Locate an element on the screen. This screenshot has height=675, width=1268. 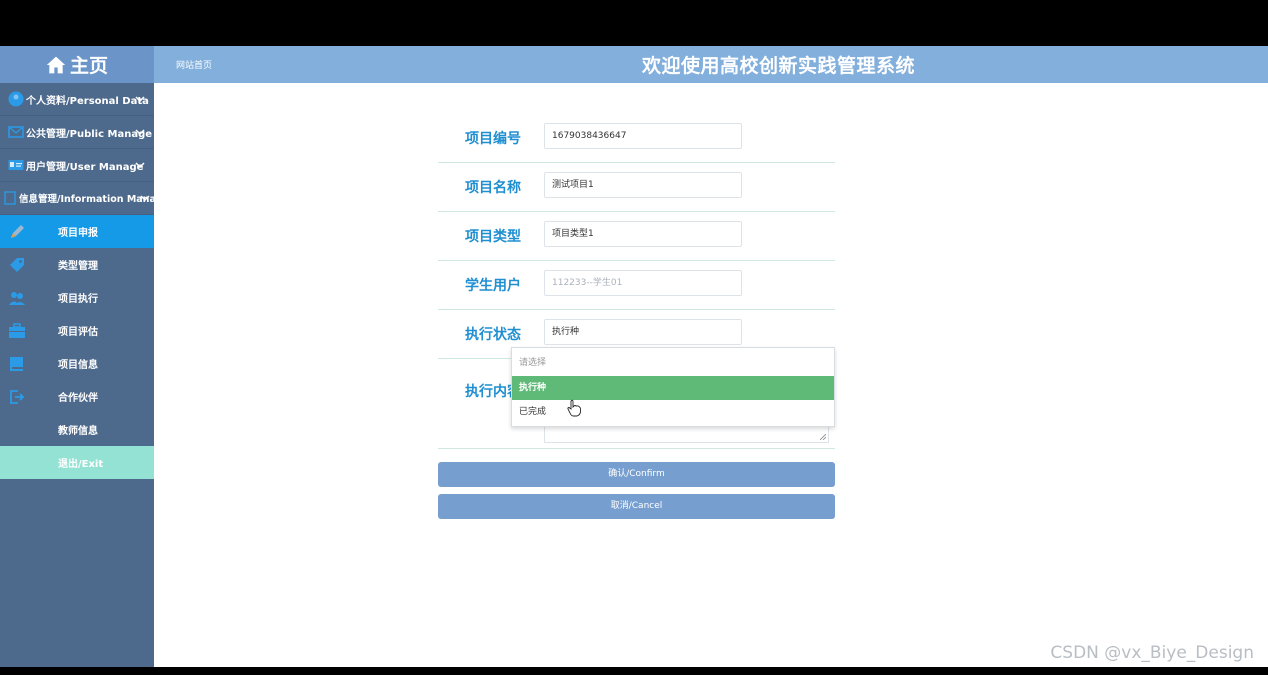
exec-status-select: 执行种 is located at coordinates (643, 332).